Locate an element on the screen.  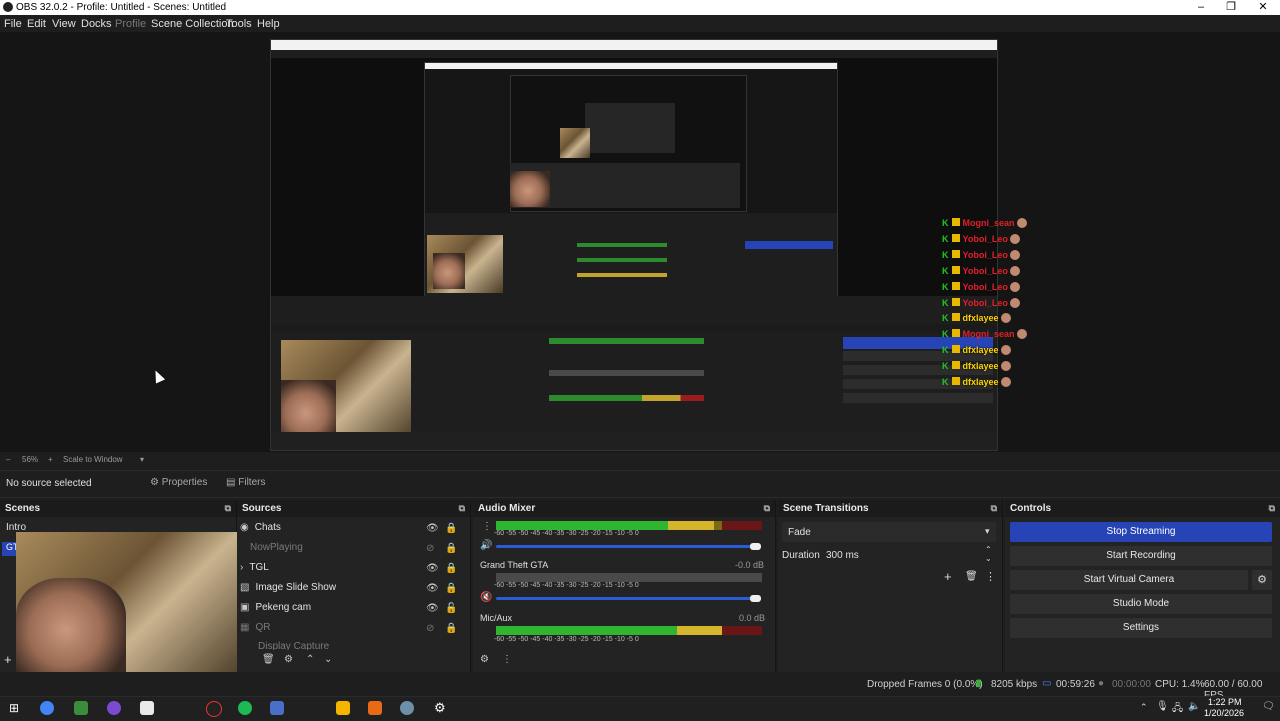
move-down-icon: ⌄ is located at coordinates (328, 659).